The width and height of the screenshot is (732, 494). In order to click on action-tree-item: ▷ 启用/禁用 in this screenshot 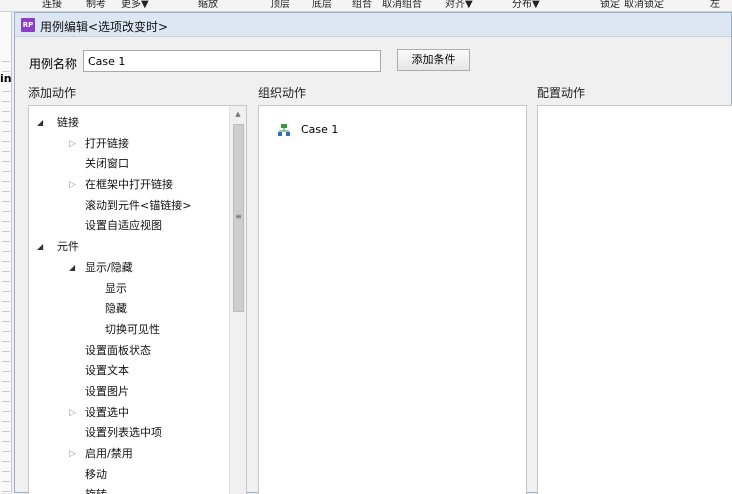, I will do `click(129, 454)`.